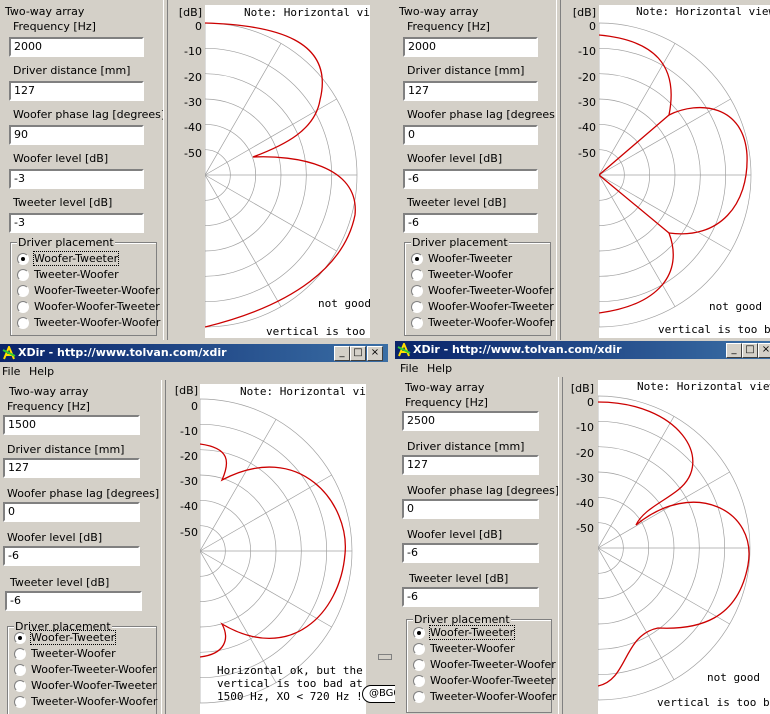 The width and height of the screenshot is (770, 714). What do you see at coordinates (735, 306) in the screenshot?
I see `comment-line: not good` at bounding box center [735, 306].